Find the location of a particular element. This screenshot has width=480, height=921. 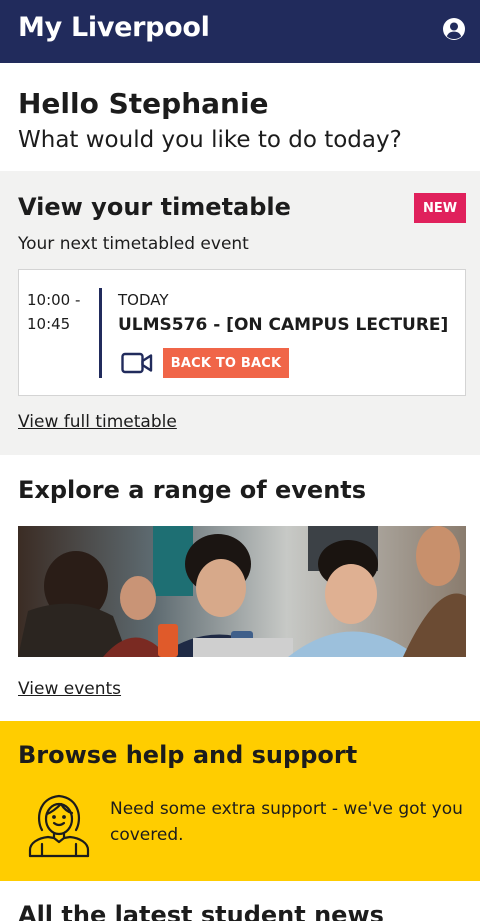

new-badge: NEW is located at coordinates (440, 208).